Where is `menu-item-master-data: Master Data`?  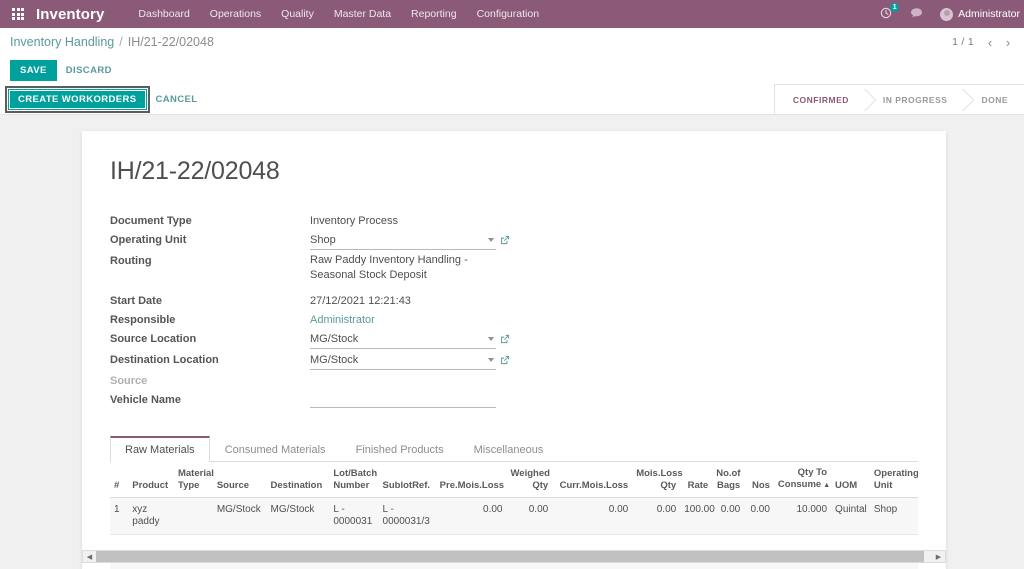 menu-item-master-data: Master Data is located at coordinates (362, 14).